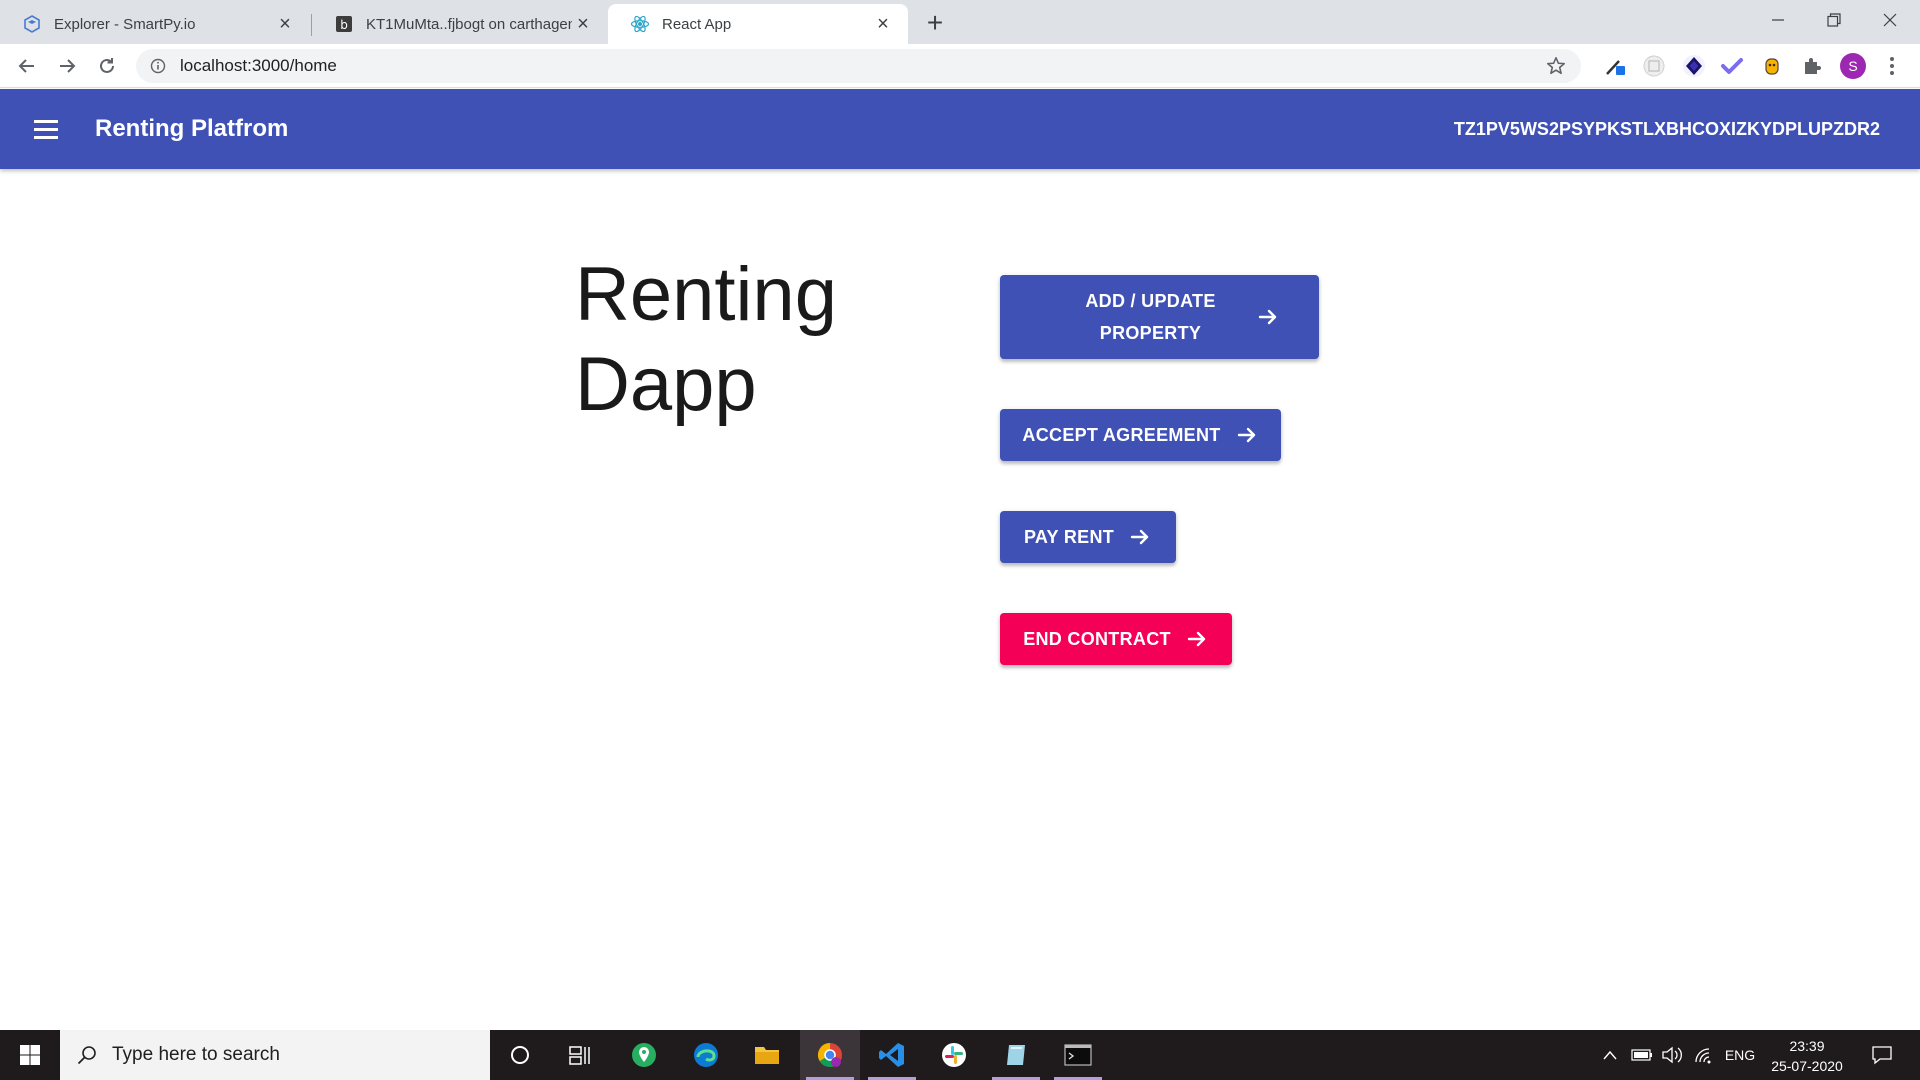 Image resolution: width=1920 pixels, height=1080 pixels. I want to click on file-explorer-icon, so click(767, 1055).